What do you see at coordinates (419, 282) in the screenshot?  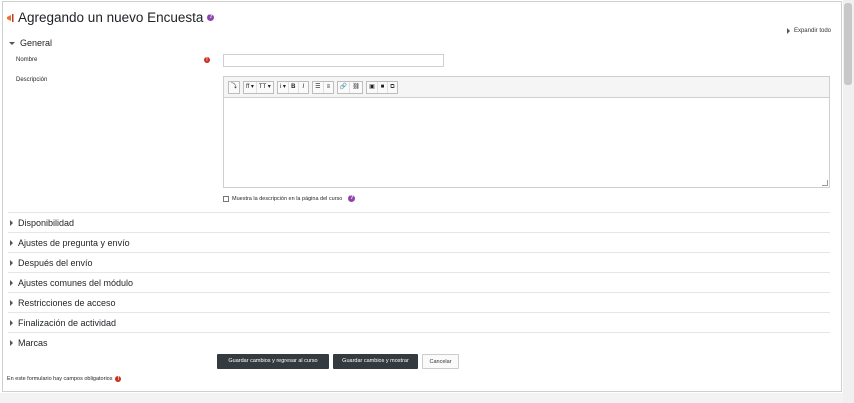 I see `section-common-module-settings: Ajustes comunes del módulo` at bounding box center [419, 282].